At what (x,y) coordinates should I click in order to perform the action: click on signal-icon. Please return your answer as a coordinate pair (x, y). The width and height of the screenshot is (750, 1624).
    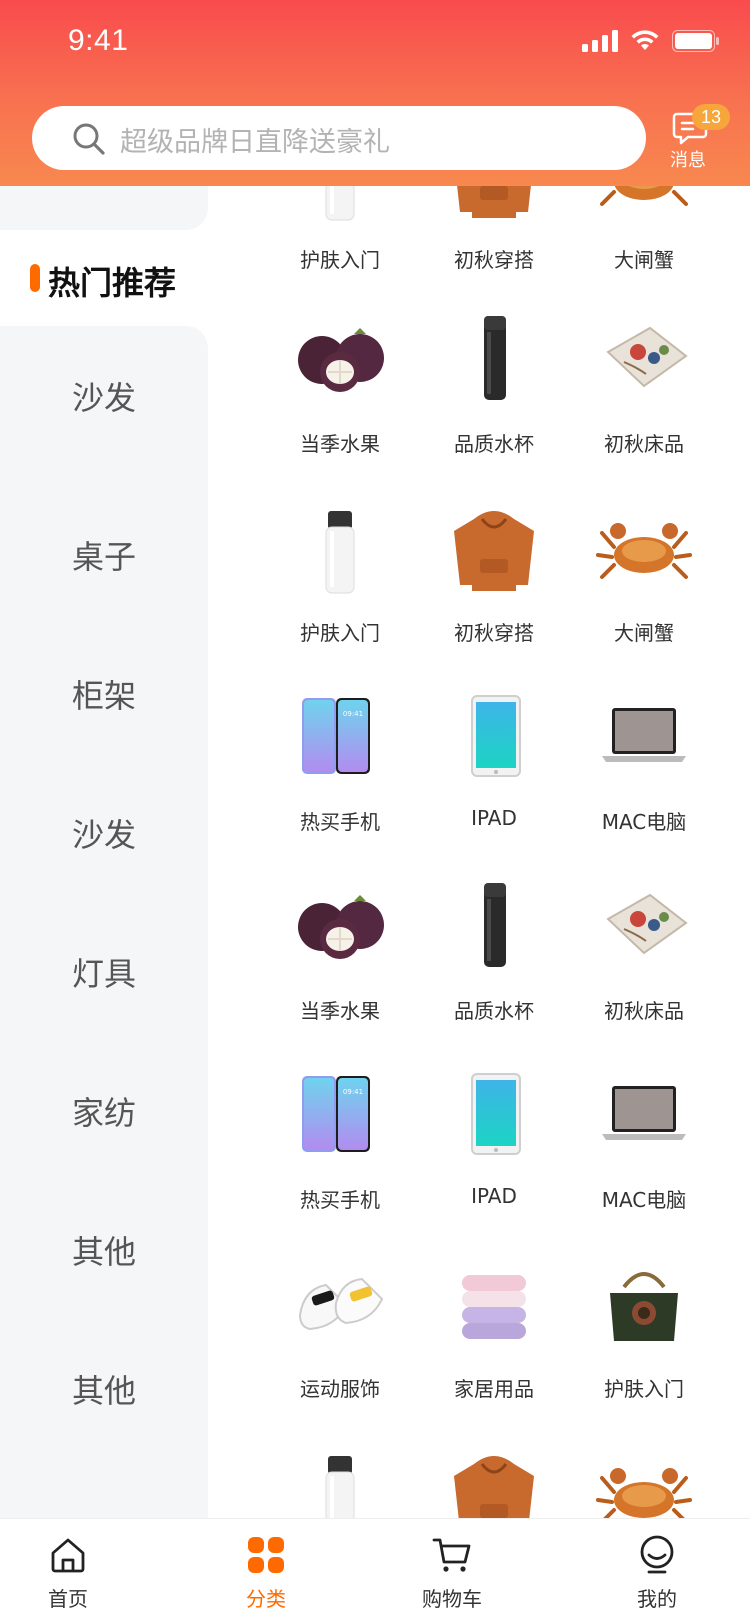
    Looking at the image, I should click on (600, 41).